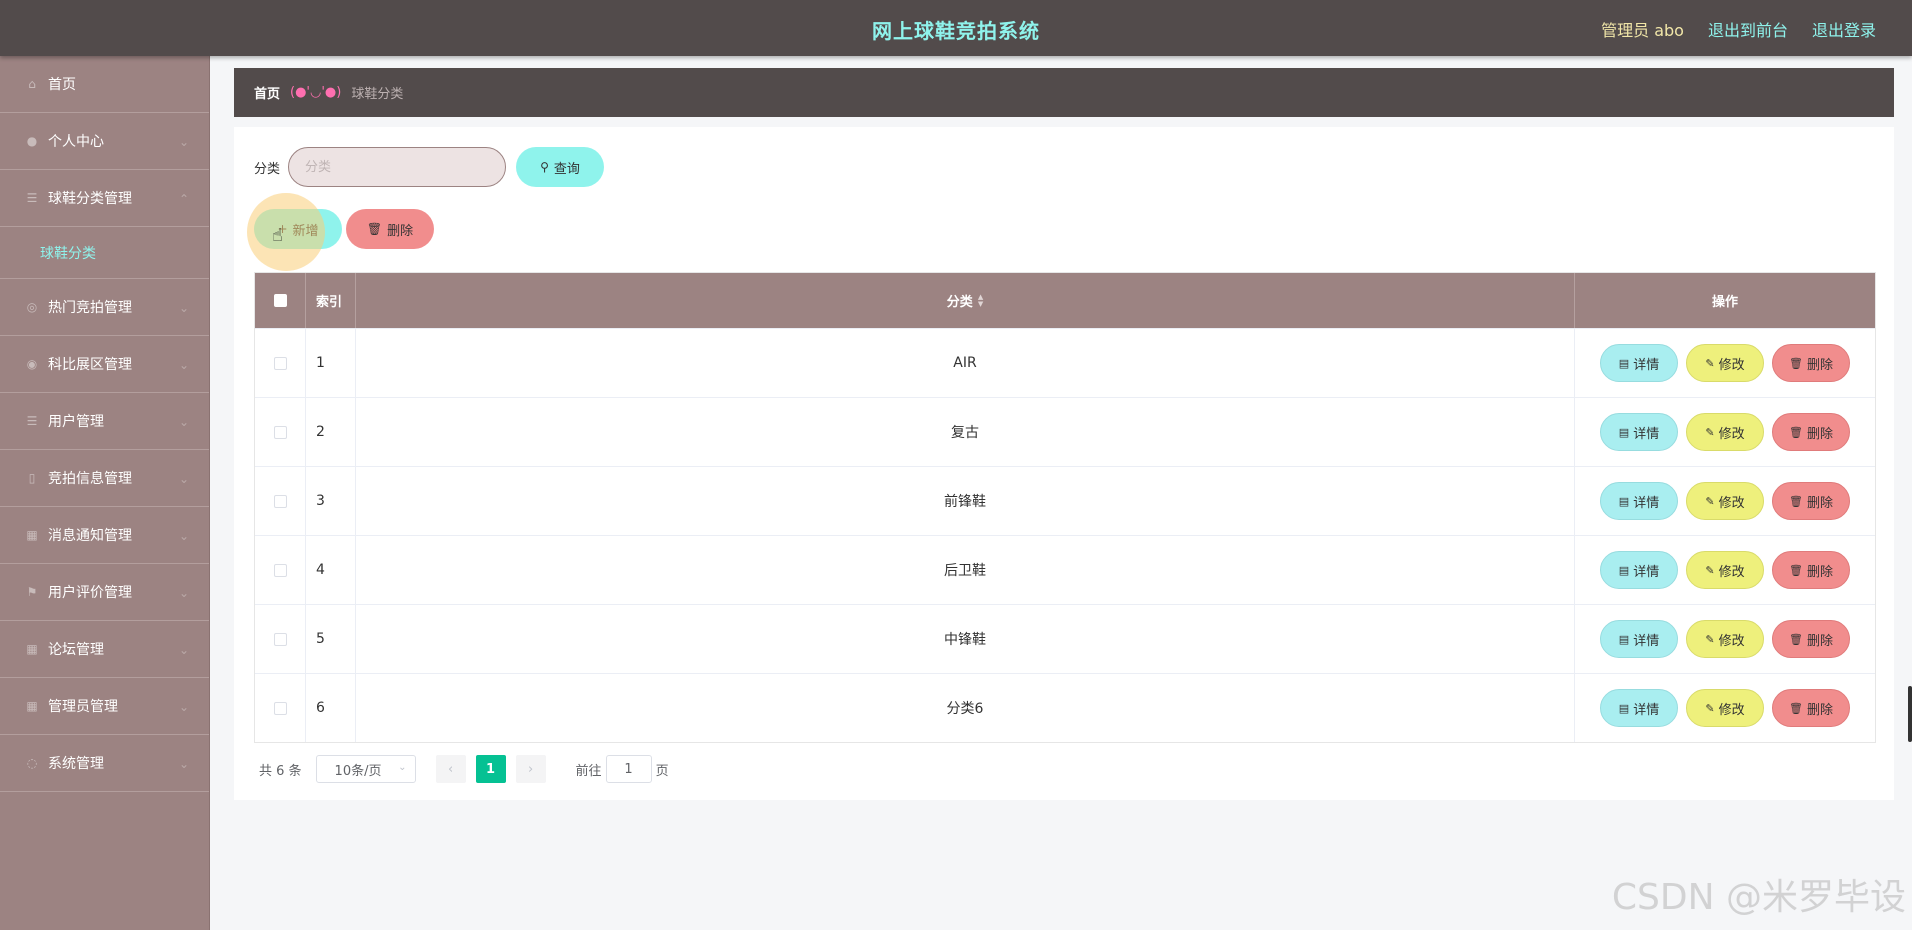 Image resolution: width=1912 pixels, height=930 pixels. Describe the element at coordinates (965, 639) in the screenshot. I see `row-category: 中锋鞋` at that location.